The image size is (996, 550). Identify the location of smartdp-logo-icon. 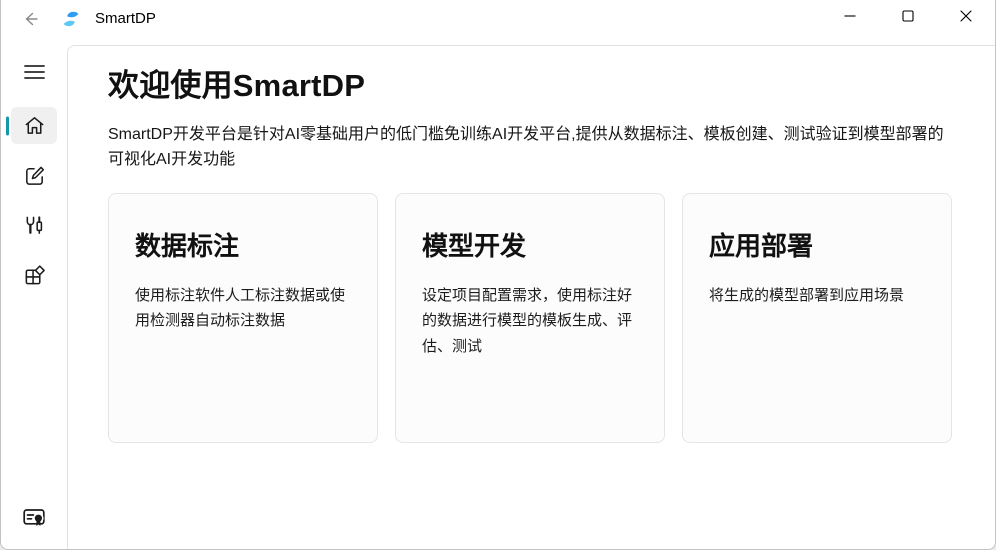
(71, 18).